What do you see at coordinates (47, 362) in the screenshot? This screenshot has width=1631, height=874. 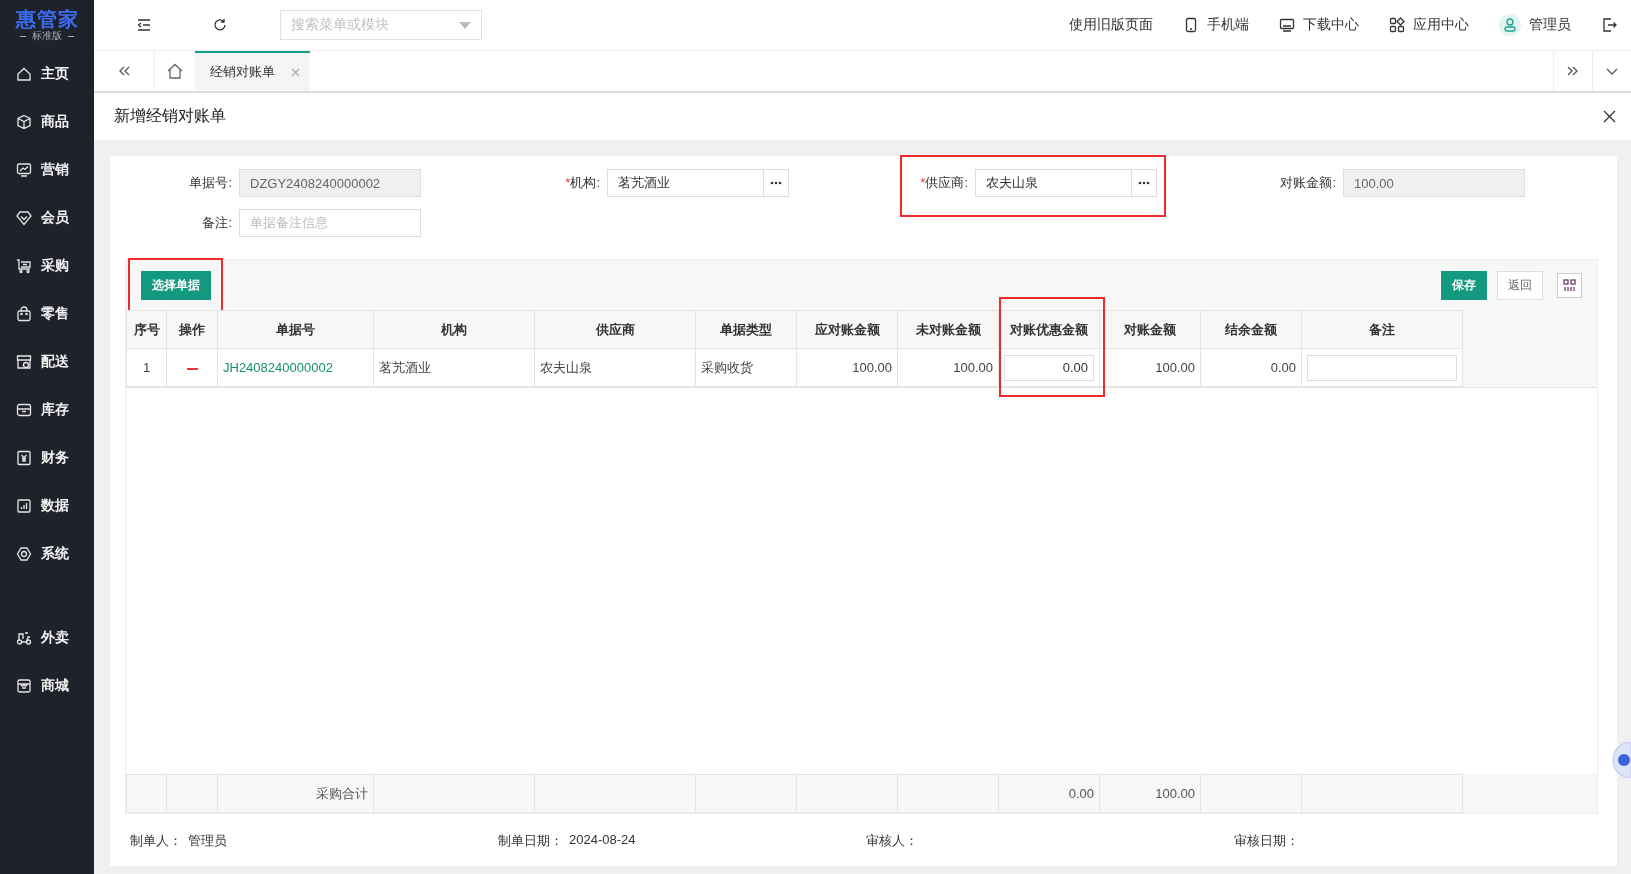 I see `sidebar-item: 配送` at bounding box center [47, 362].